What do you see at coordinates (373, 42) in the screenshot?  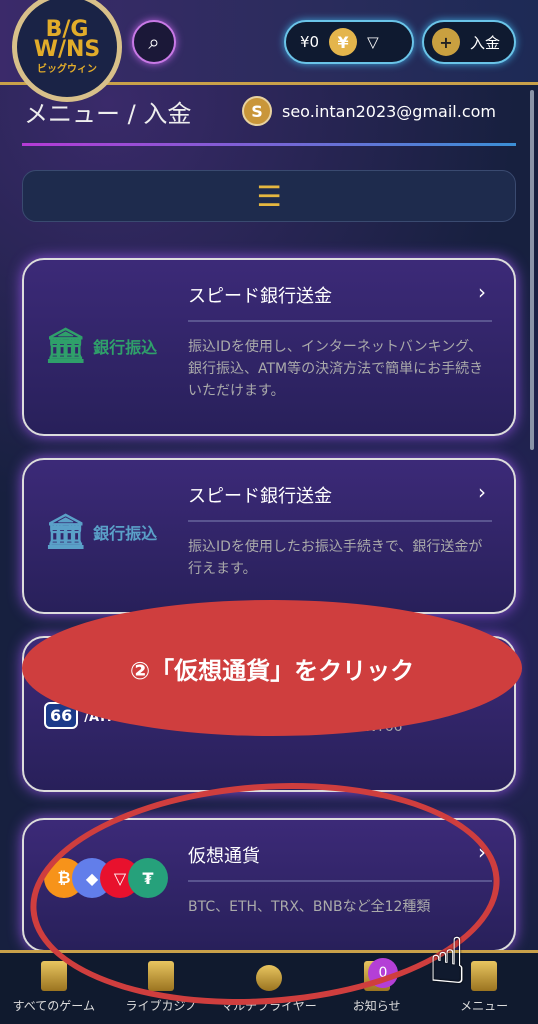 I see `chevron-down-icon: ▽` at bounding box center [373, 42].